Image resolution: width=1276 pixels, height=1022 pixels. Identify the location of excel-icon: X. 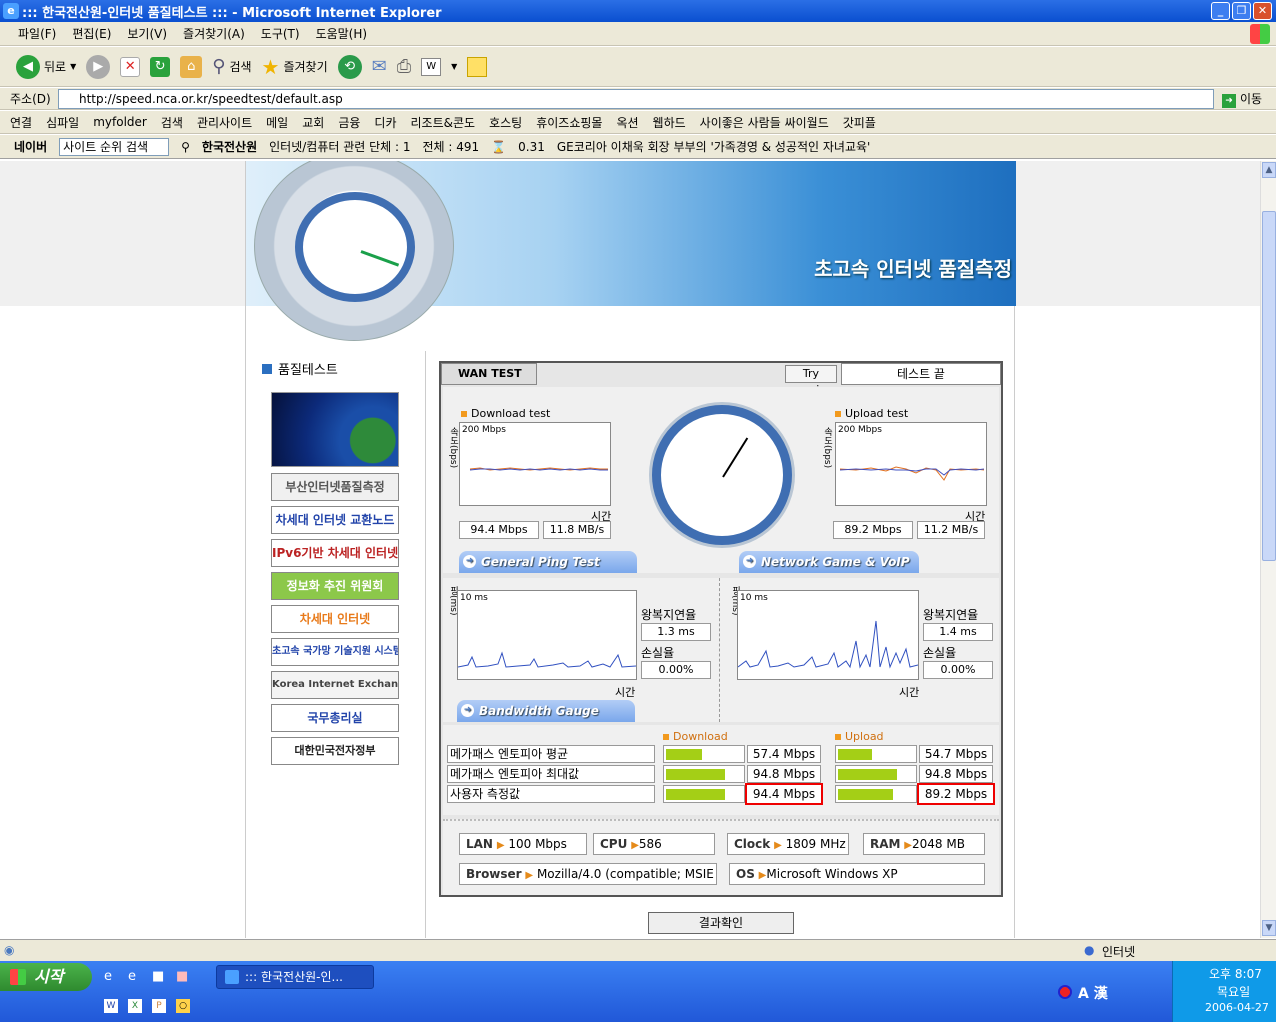
(135, 1006).